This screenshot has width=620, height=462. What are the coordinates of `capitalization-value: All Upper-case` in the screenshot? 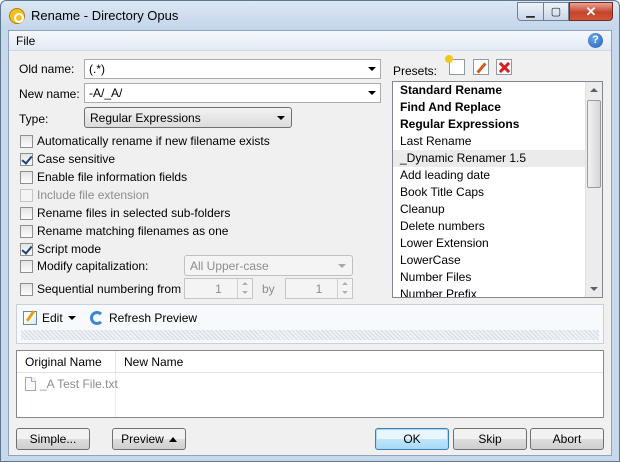 It's located at (229, 266).